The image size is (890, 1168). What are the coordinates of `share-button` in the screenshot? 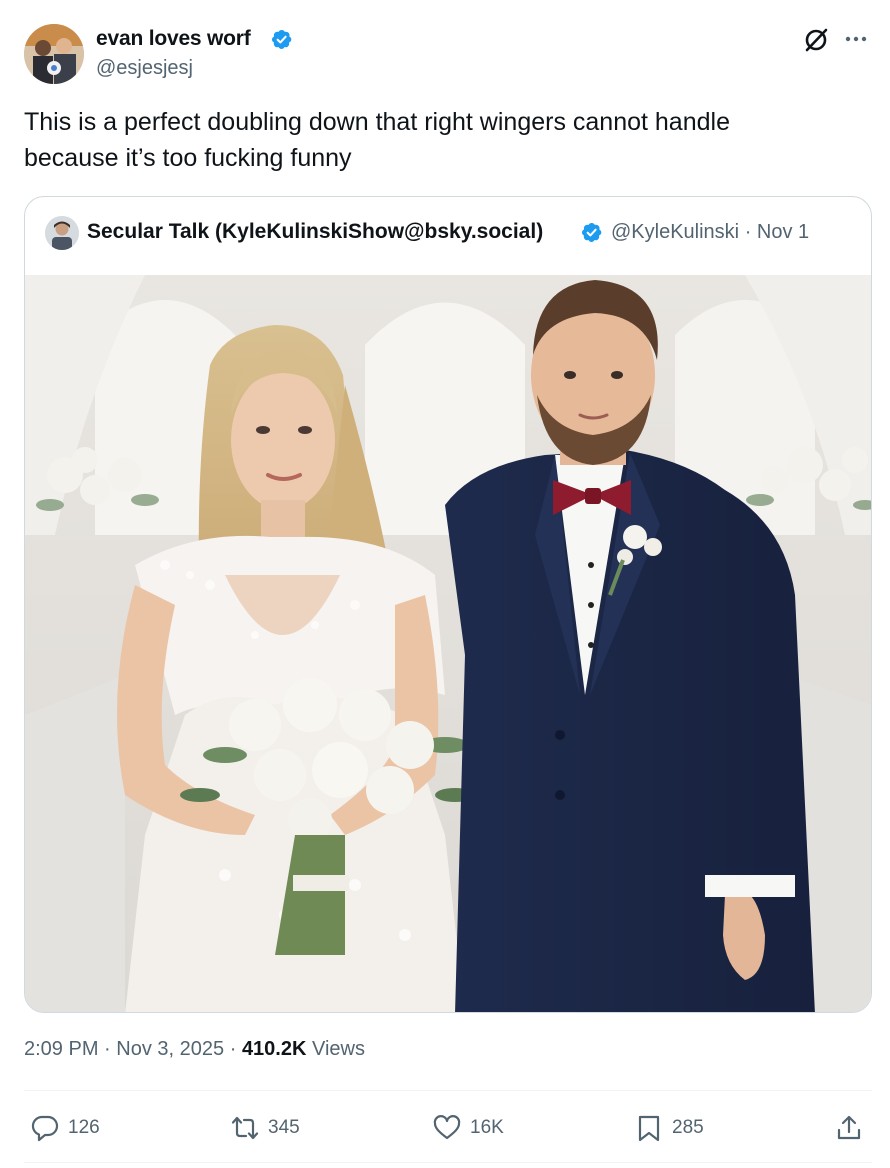 It's located at (849, 1128).